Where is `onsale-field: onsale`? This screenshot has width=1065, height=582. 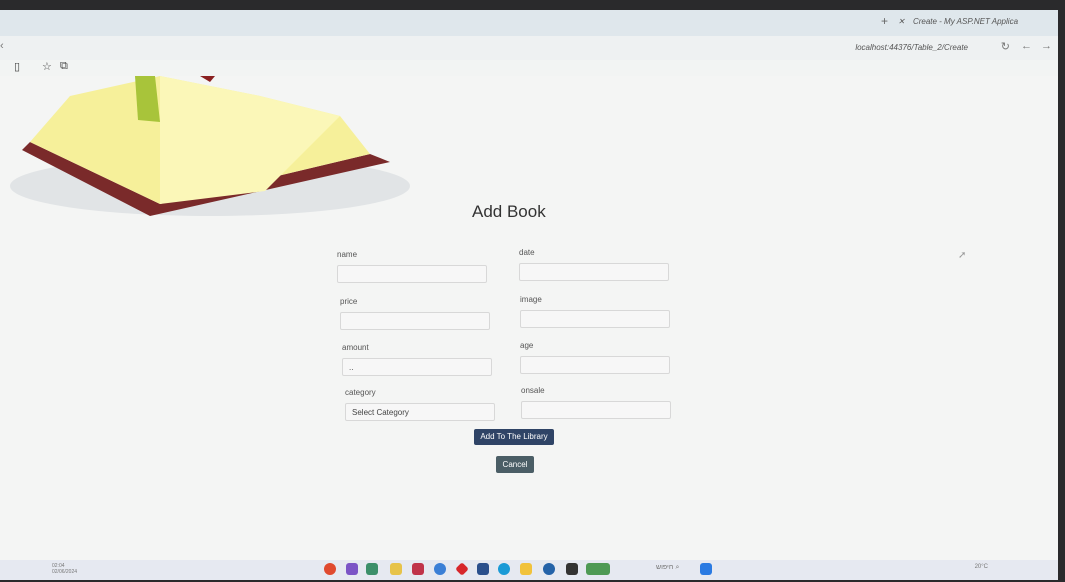 onsale-field: onsale is located at coordinates (596, 402).